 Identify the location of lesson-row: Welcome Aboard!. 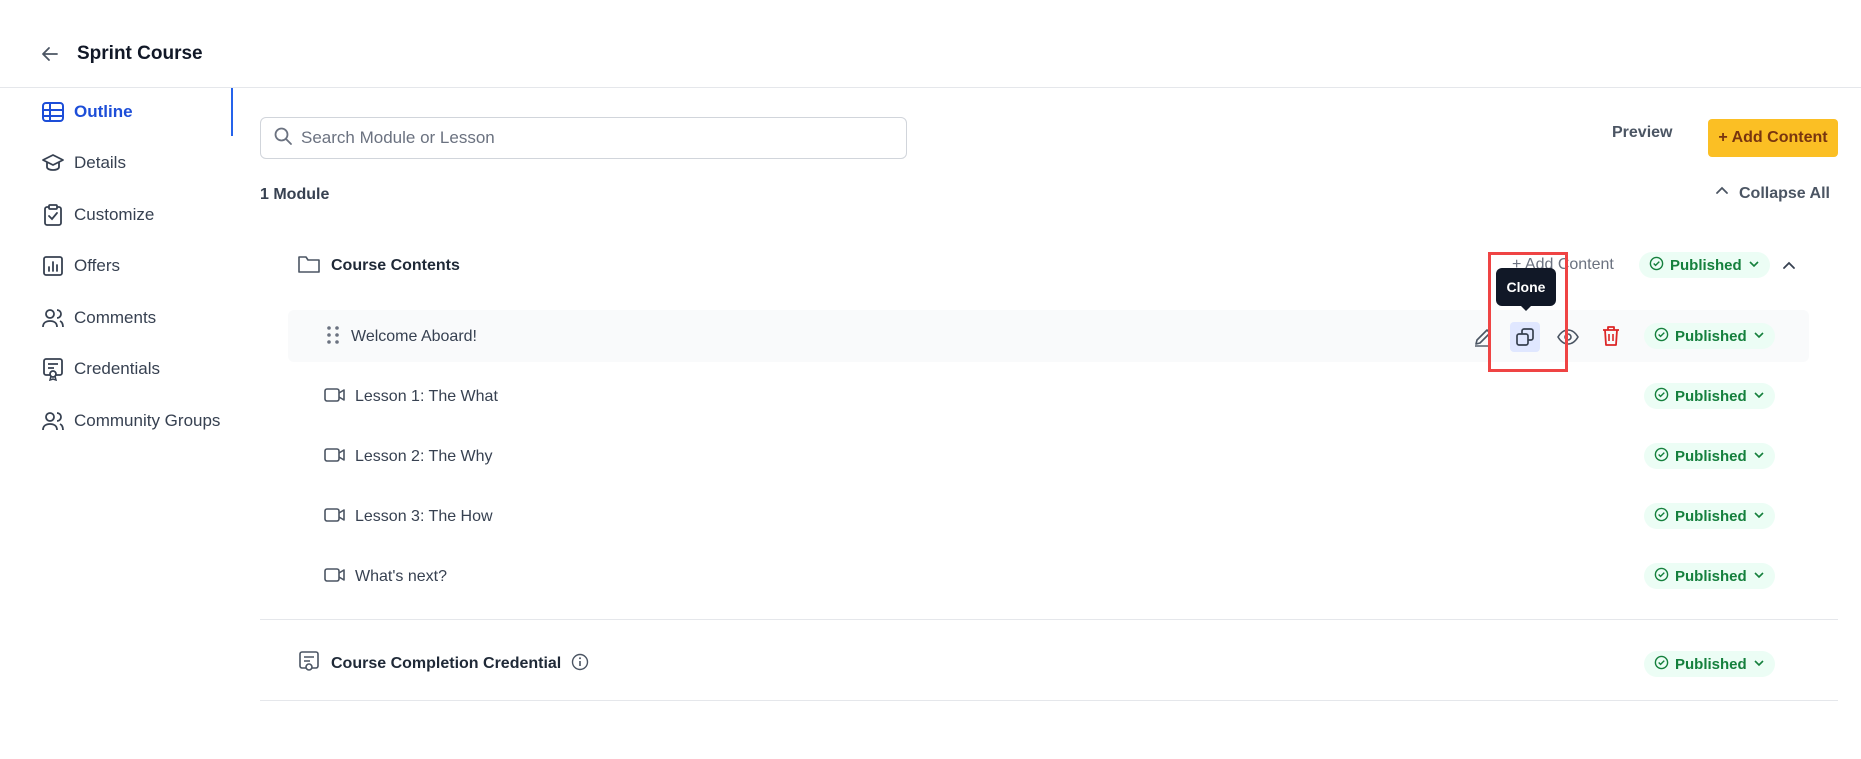
(400, 337).